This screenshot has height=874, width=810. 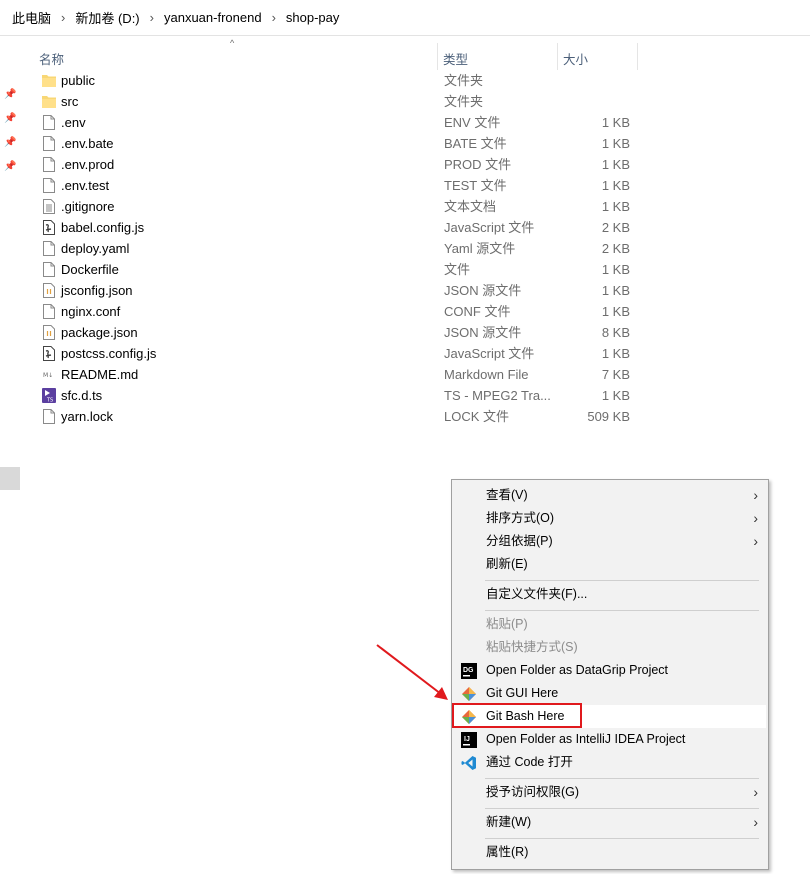 I want to click on file-row: M↓ README.md Markdown File 7 KB, so click(x=416, y=374).